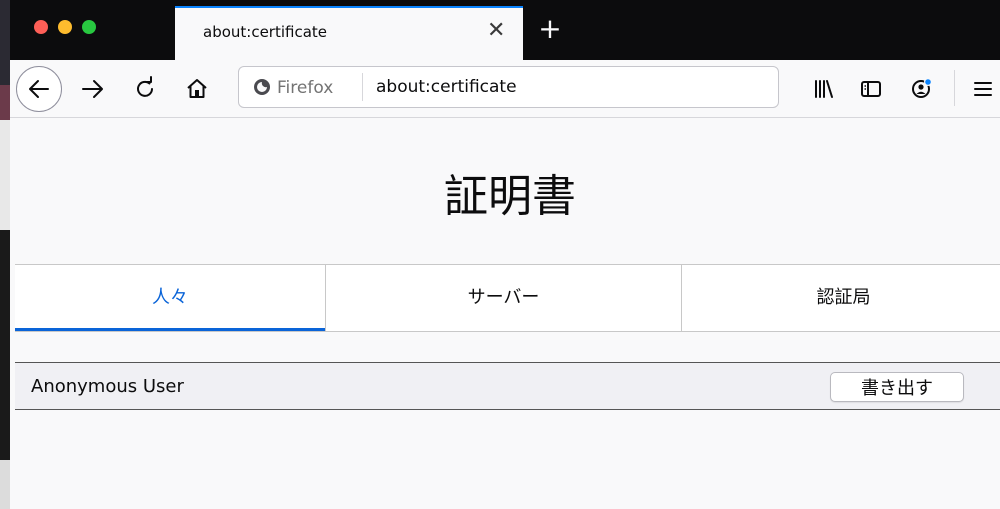 The height and width of the screenshot is (509, 1000). Describe the element at coordinates (89, 27) in the screenshot. I see `window-zoom-button` at that location.